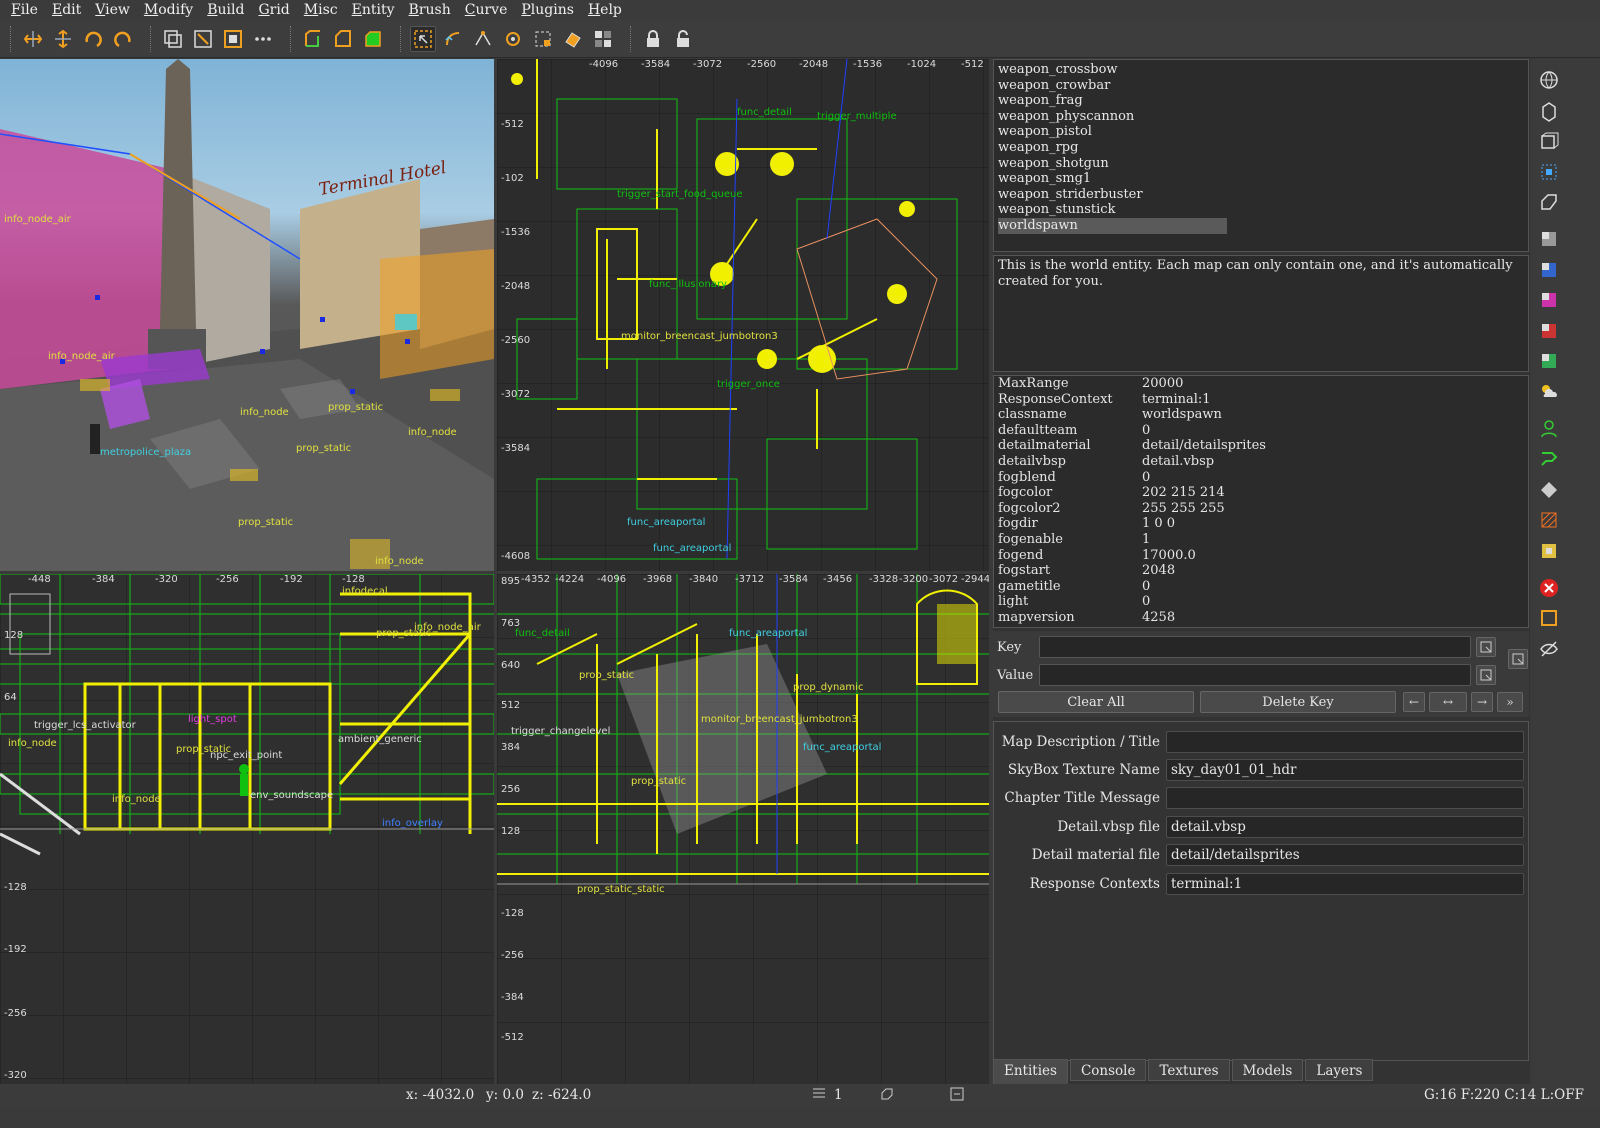 The height and width of the screenshot is (1128, 1600). I want to click on key-browse-icon, so click(1486, 647).